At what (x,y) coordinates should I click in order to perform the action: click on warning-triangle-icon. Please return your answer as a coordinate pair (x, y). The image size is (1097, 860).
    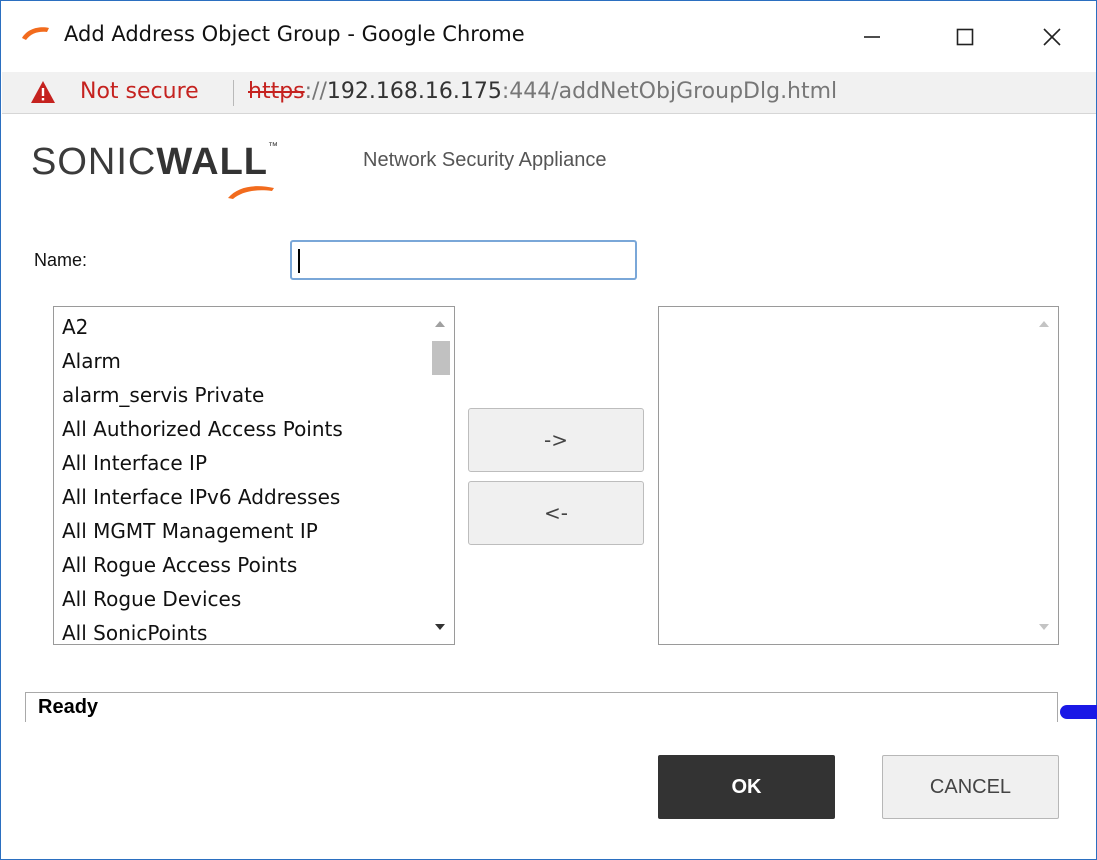
    Looking at the image, I should click on (43, 92).